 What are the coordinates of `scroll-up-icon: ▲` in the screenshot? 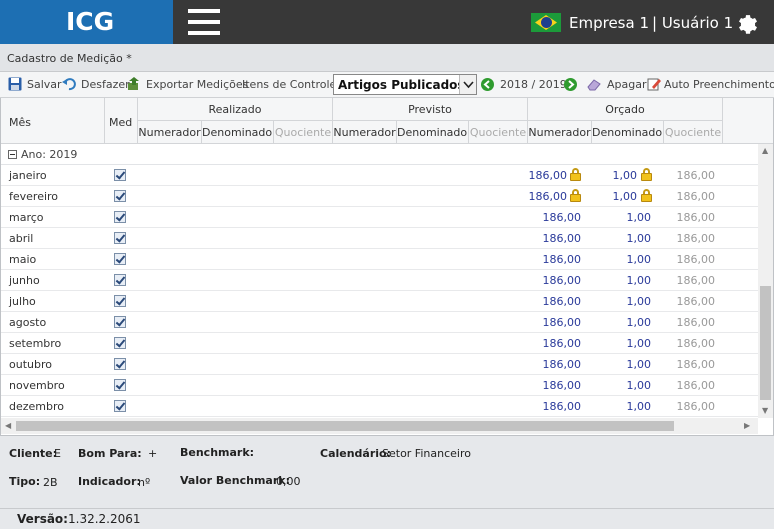 It's located at (765, 150).